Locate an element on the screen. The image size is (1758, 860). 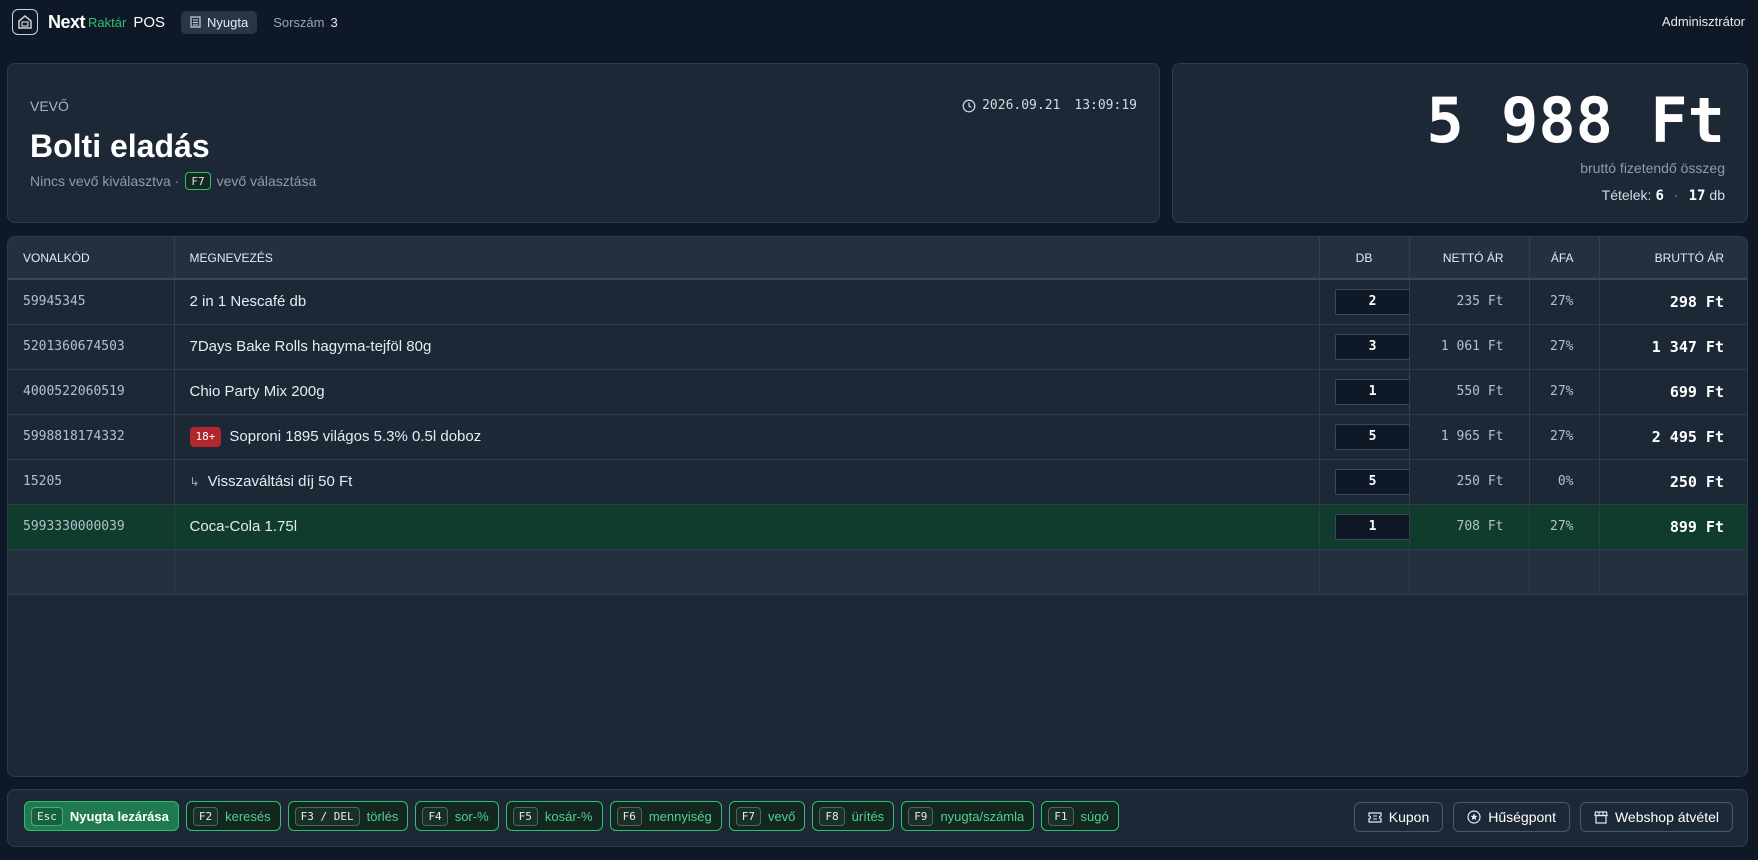
shortcut-key: F3 / DEL is located at coordinates (327, 816).